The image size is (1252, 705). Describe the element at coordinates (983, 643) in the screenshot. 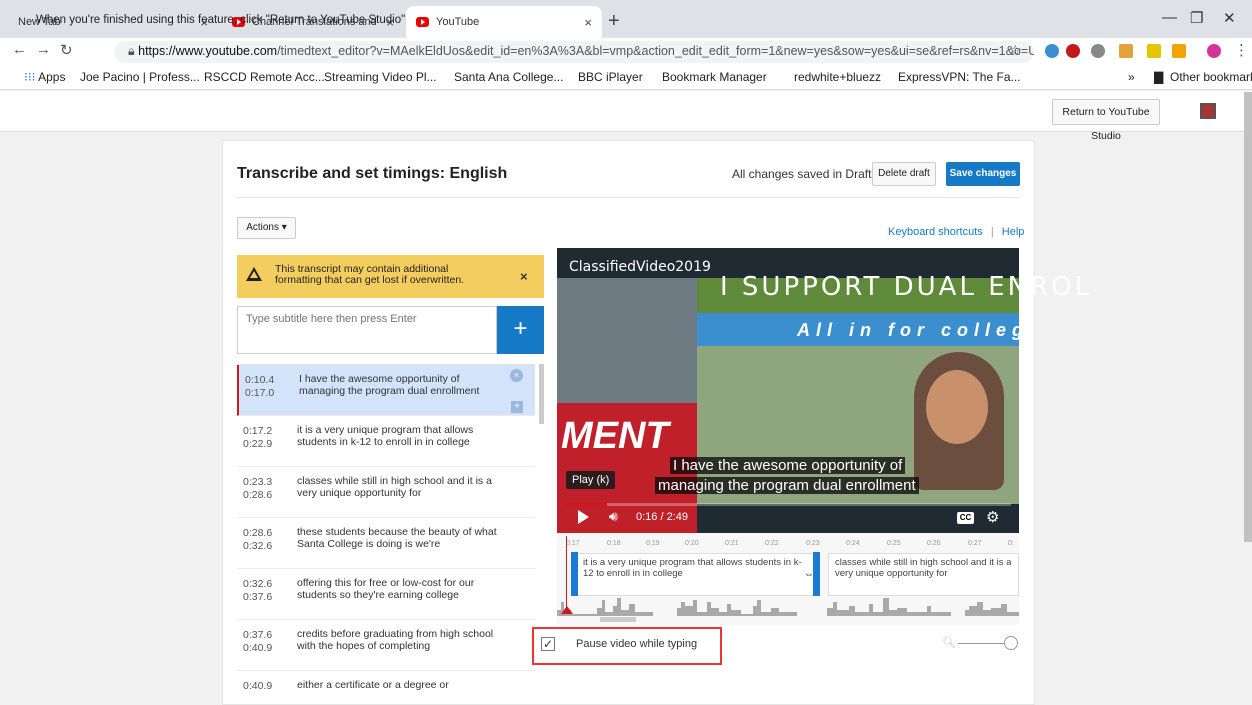

I see `zoom-slider-track` at that location.